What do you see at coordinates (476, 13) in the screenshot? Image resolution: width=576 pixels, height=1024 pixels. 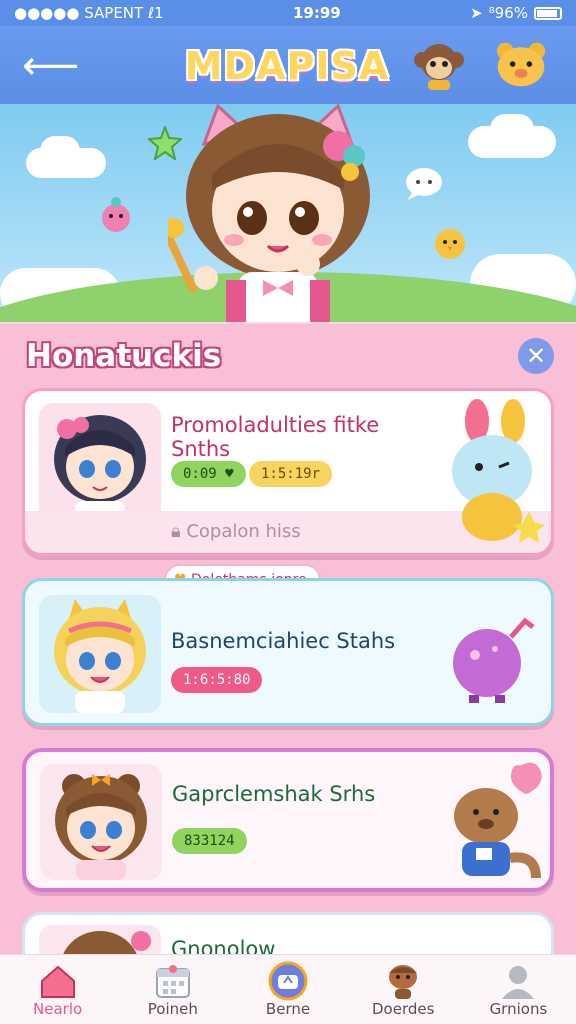 I see `location-icon: ➤` at bounding box center [476, 13].